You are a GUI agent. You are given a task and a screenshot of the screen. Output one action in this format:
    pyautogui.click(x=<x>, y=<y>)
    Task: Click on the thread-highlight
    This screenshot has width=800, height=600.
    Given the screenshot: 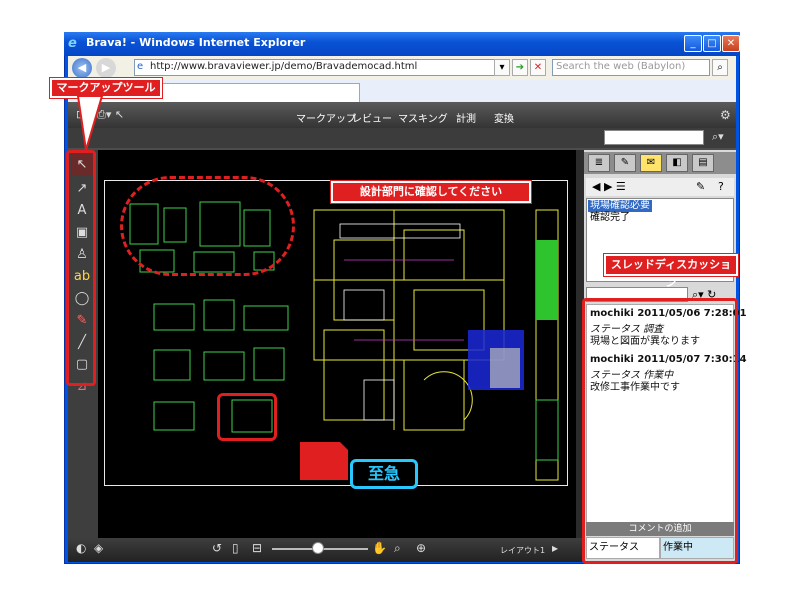 What is the action you would take?
    pyautogui.click(x=660, y=431)
    